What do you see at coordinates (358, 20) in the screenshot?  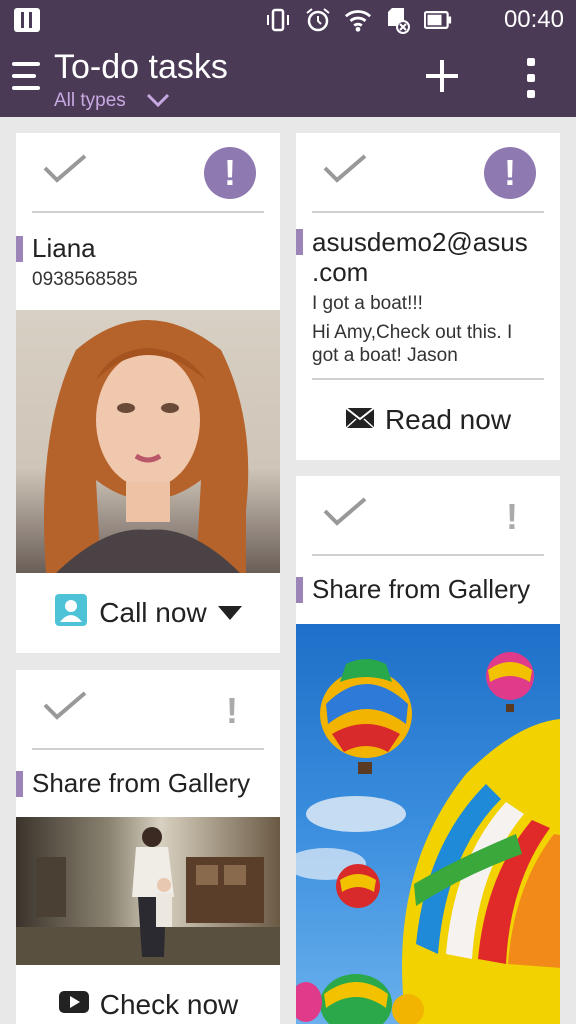 I see `wifi-icon` at bounding box center [358, 20].